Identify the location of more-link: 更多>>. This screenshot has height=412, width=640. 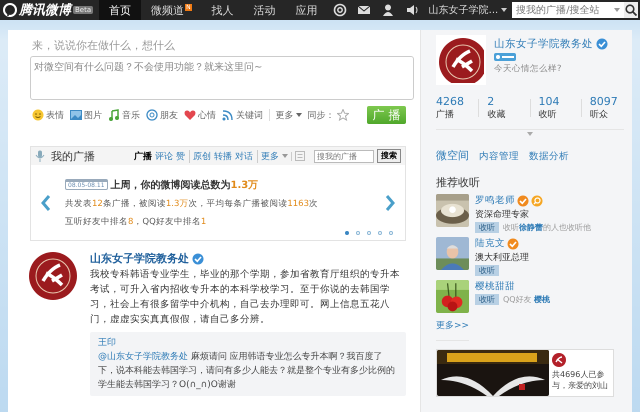
(453, 330).